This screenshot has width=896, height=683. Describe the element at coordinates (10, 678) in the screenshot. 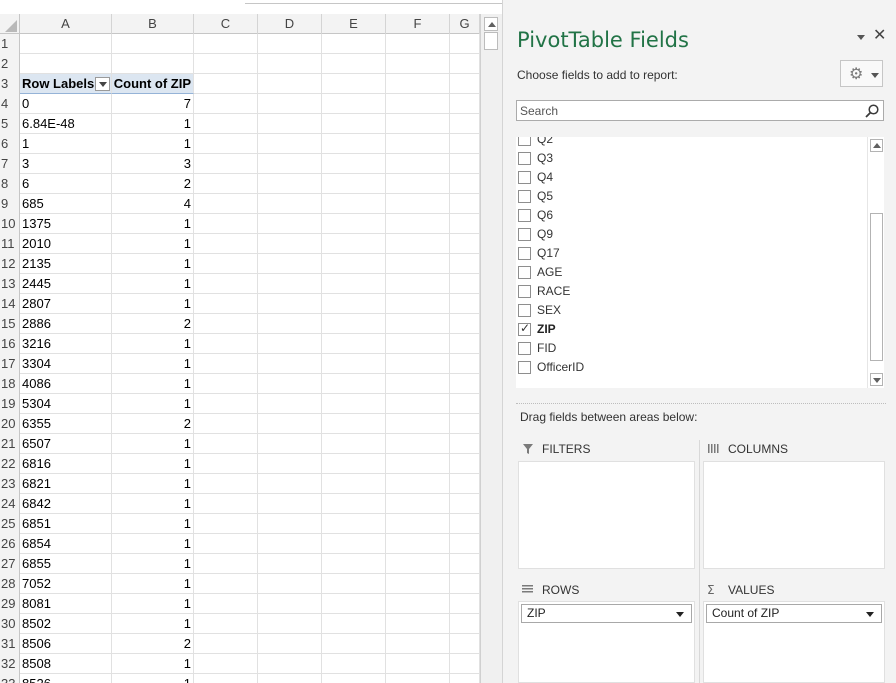

I see `row-header: 33` at that location.